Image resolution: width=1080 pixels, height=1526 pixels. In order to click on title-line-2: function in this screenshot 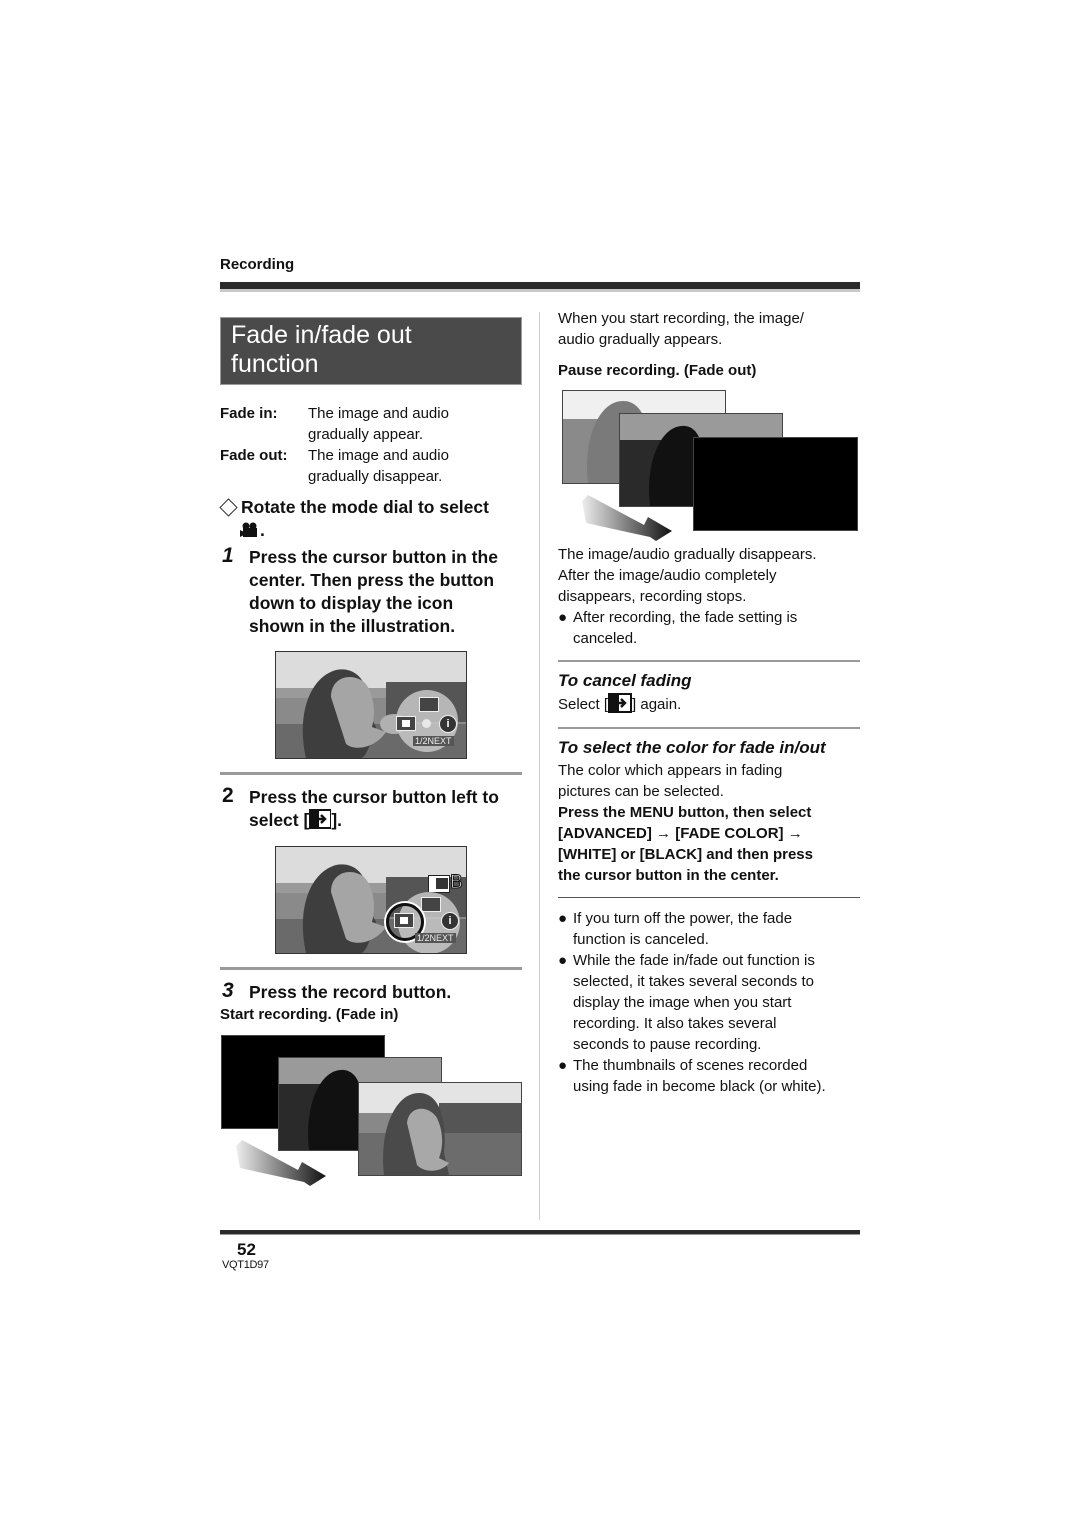, I will do `click(275, 364)`.